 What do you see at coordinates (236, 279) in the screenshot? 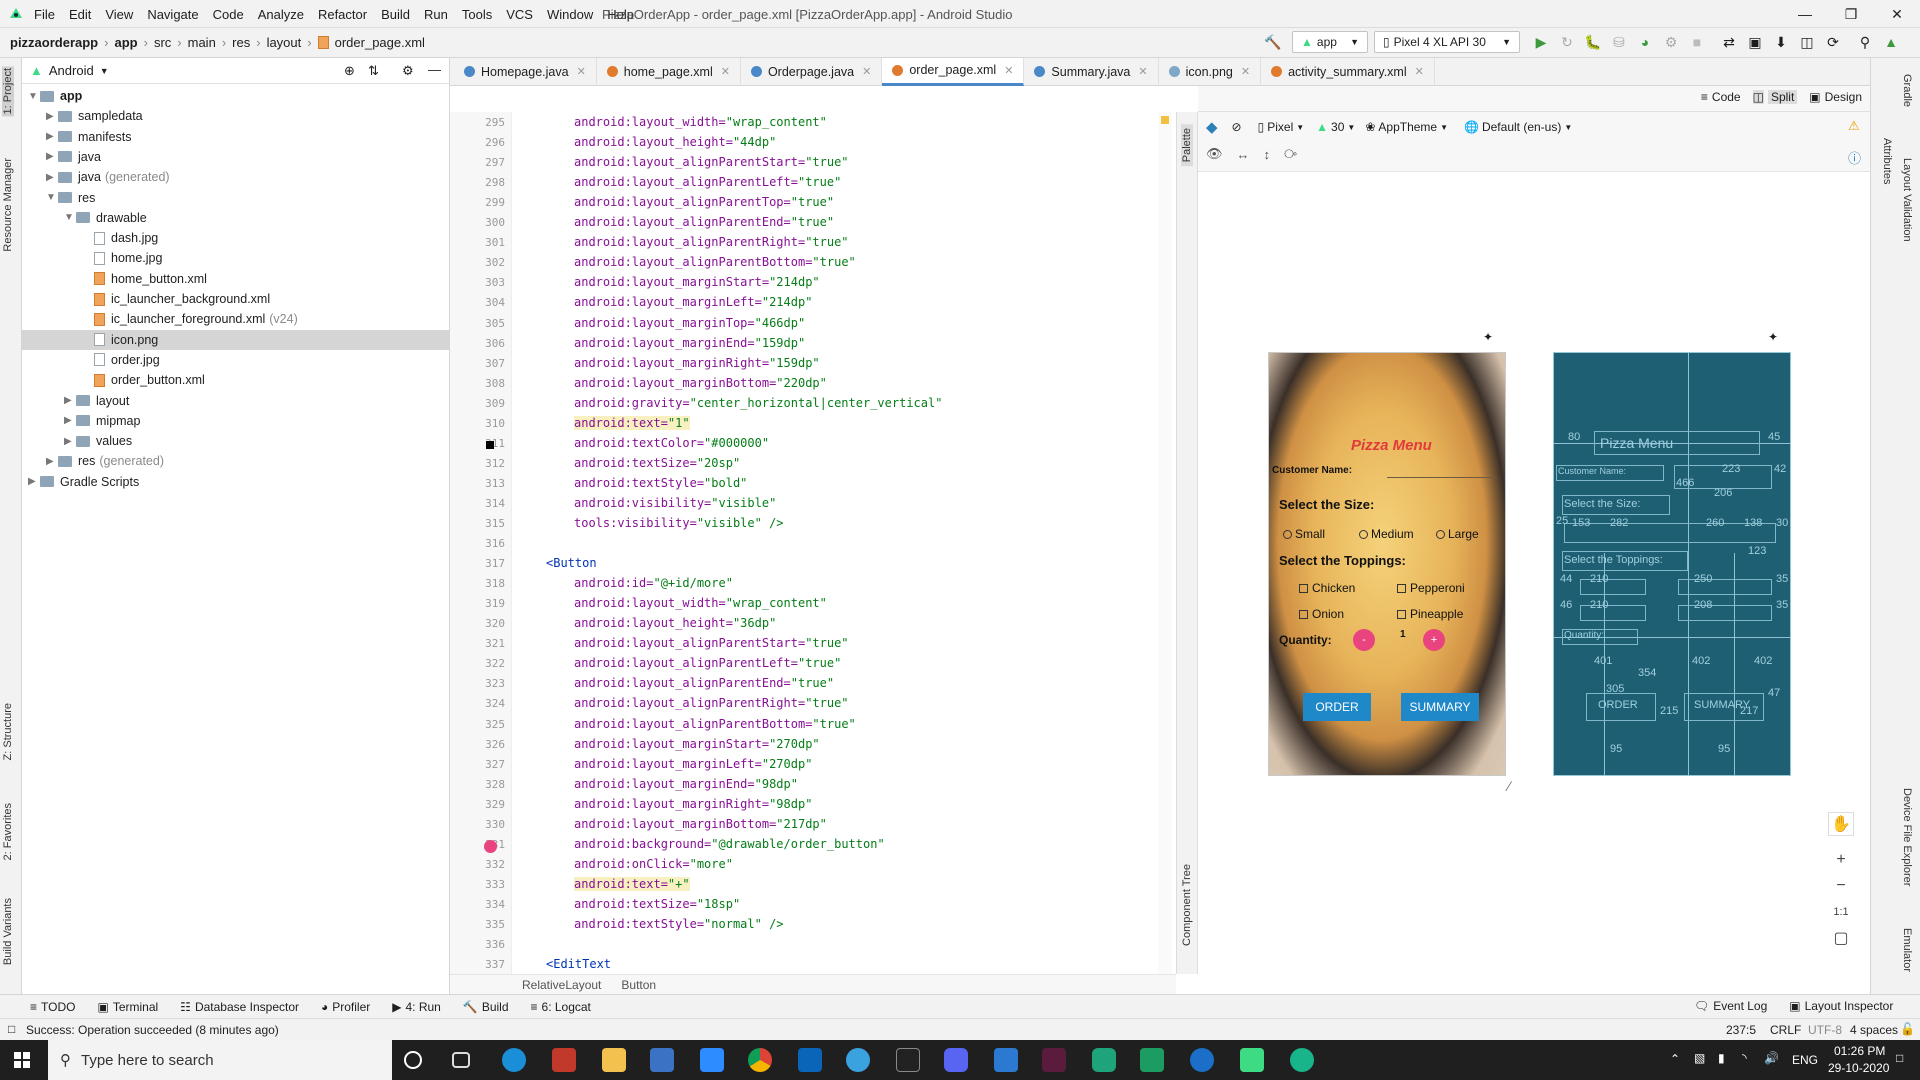
I see `tree-item: home_button.xml` at bounding box center [236, 279].